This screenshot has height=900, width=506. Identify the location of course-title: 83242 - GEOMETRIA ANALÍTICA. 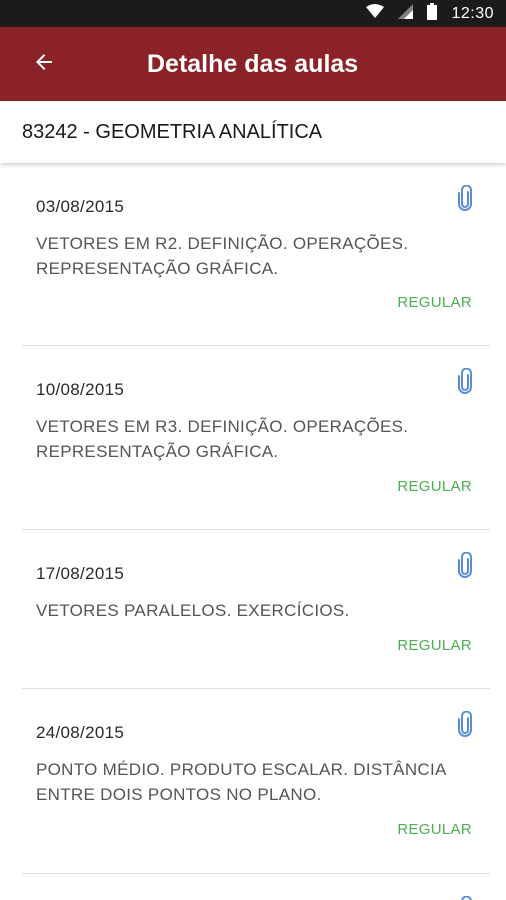
(172, 132).